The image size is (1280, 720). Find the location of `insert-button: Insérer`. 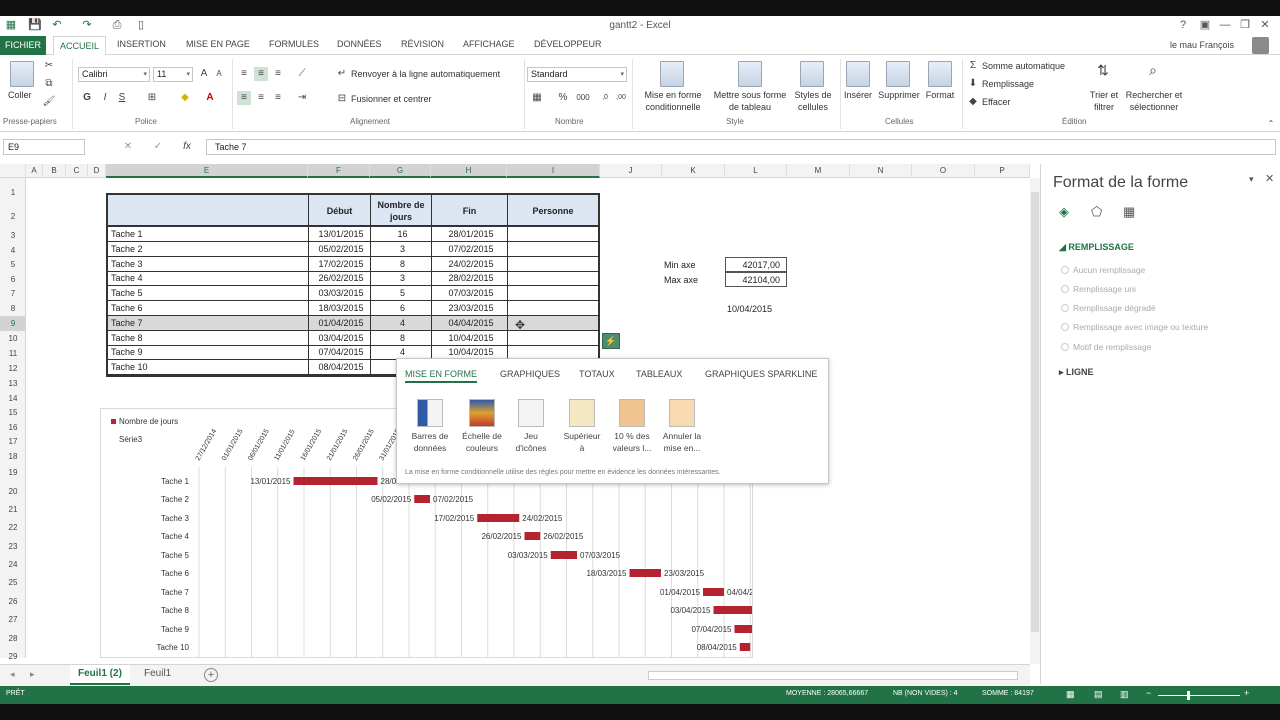

insert-button: Insérer is located at coordinates (858, 95).